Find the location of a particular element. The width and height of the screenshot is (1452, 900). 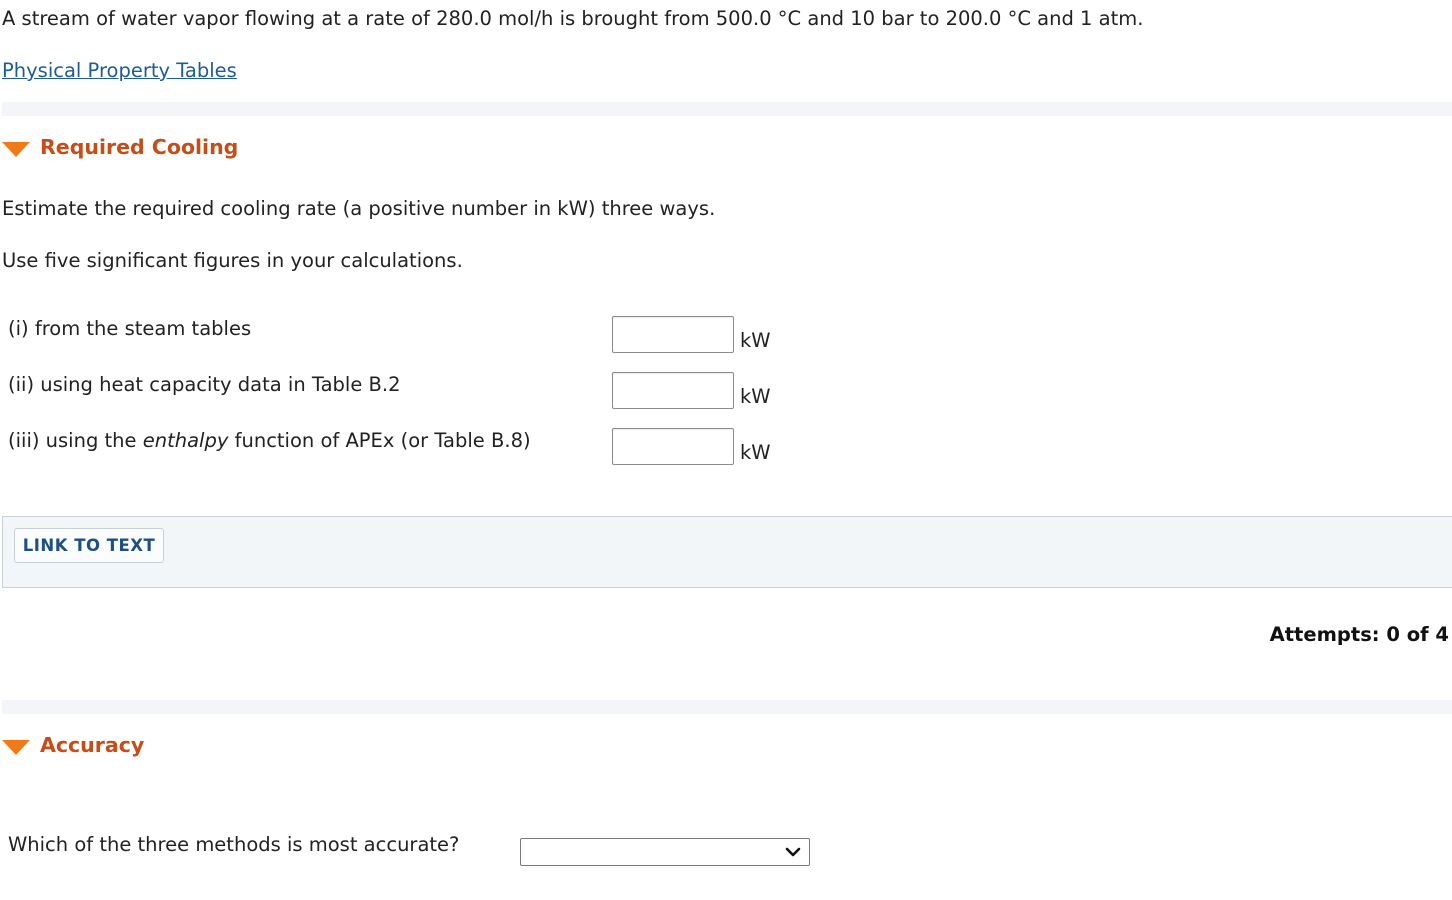

chevron-down-icon is located at coordinates (793, 852).